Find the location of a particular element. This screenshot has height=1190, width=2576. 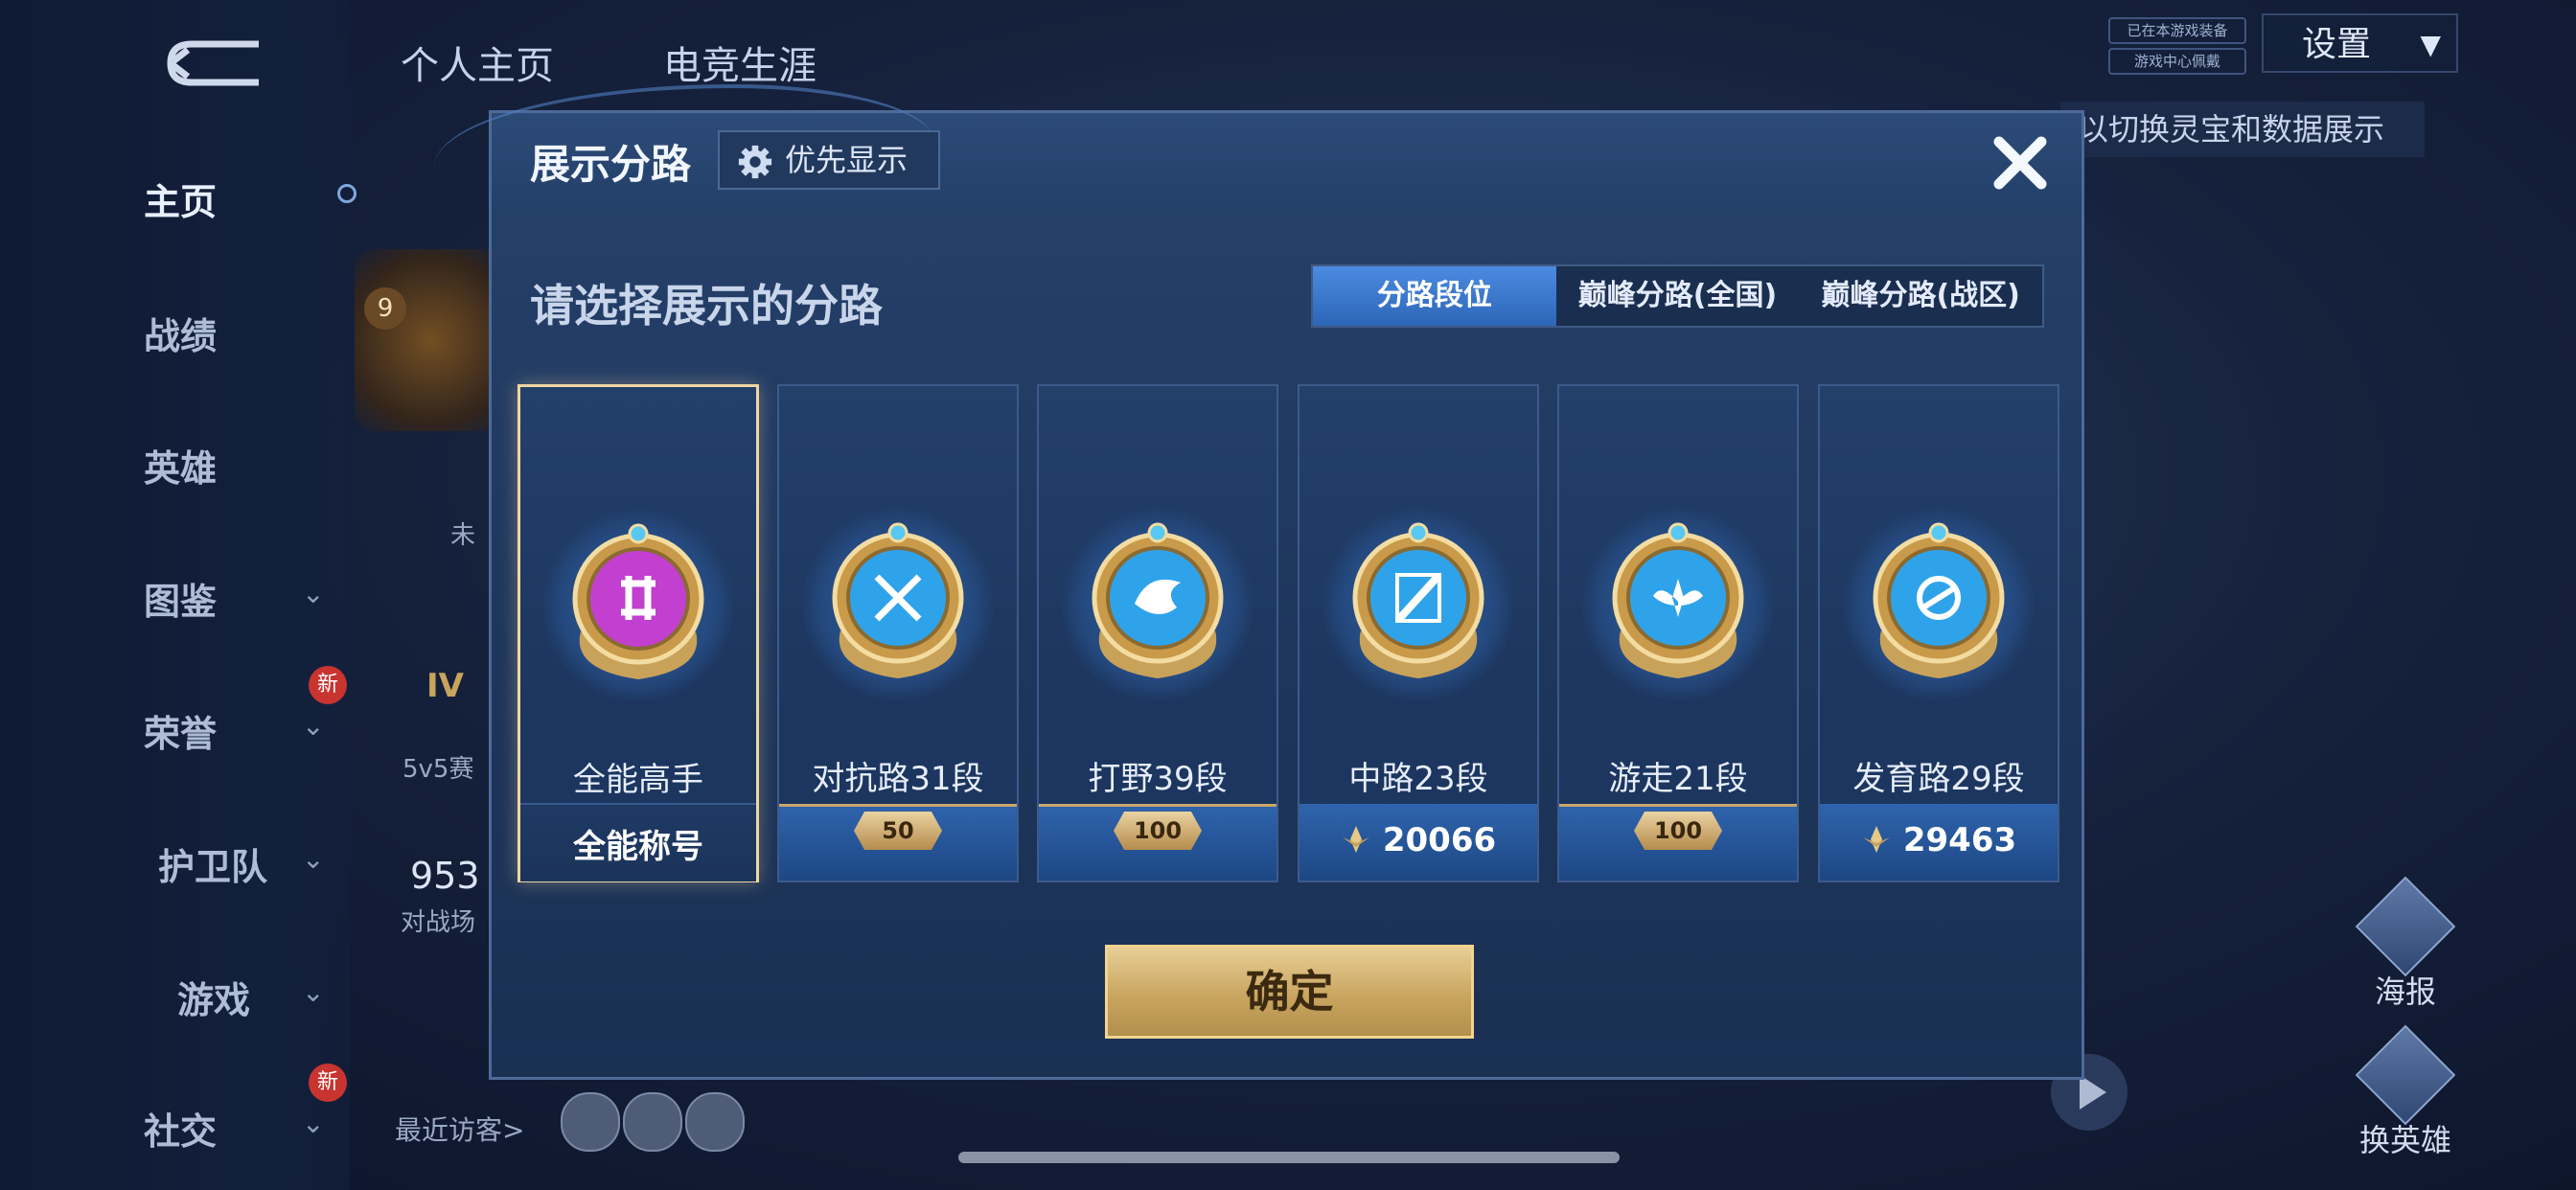

all-round-emblem-icon is located at coordinates (638, 600).